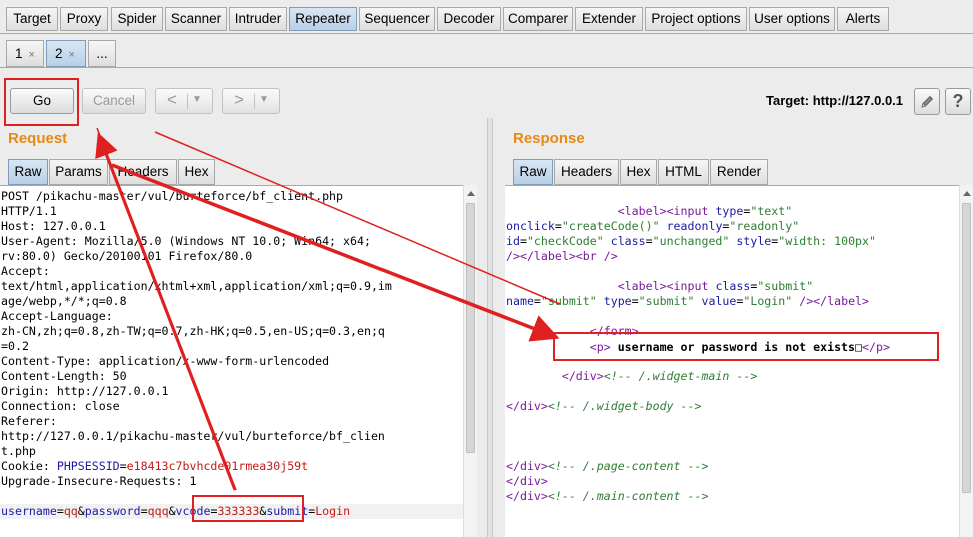 The width and height of the screenshot is (973, 537). What do you see at coordinates (32, 19) in the screenshot?
I see `tab-target: Target` at bounding box center [32, 19].